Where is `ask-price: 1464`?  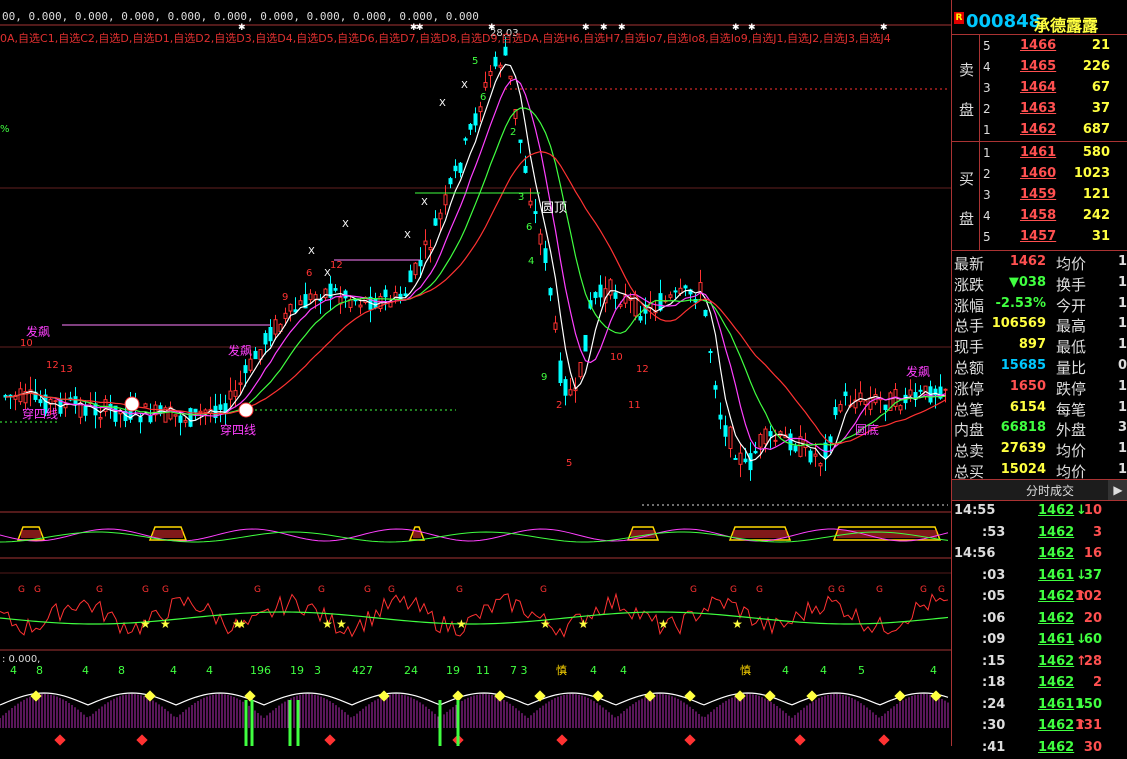 ask-price: 1464 is located at coordinates (1038, 87).